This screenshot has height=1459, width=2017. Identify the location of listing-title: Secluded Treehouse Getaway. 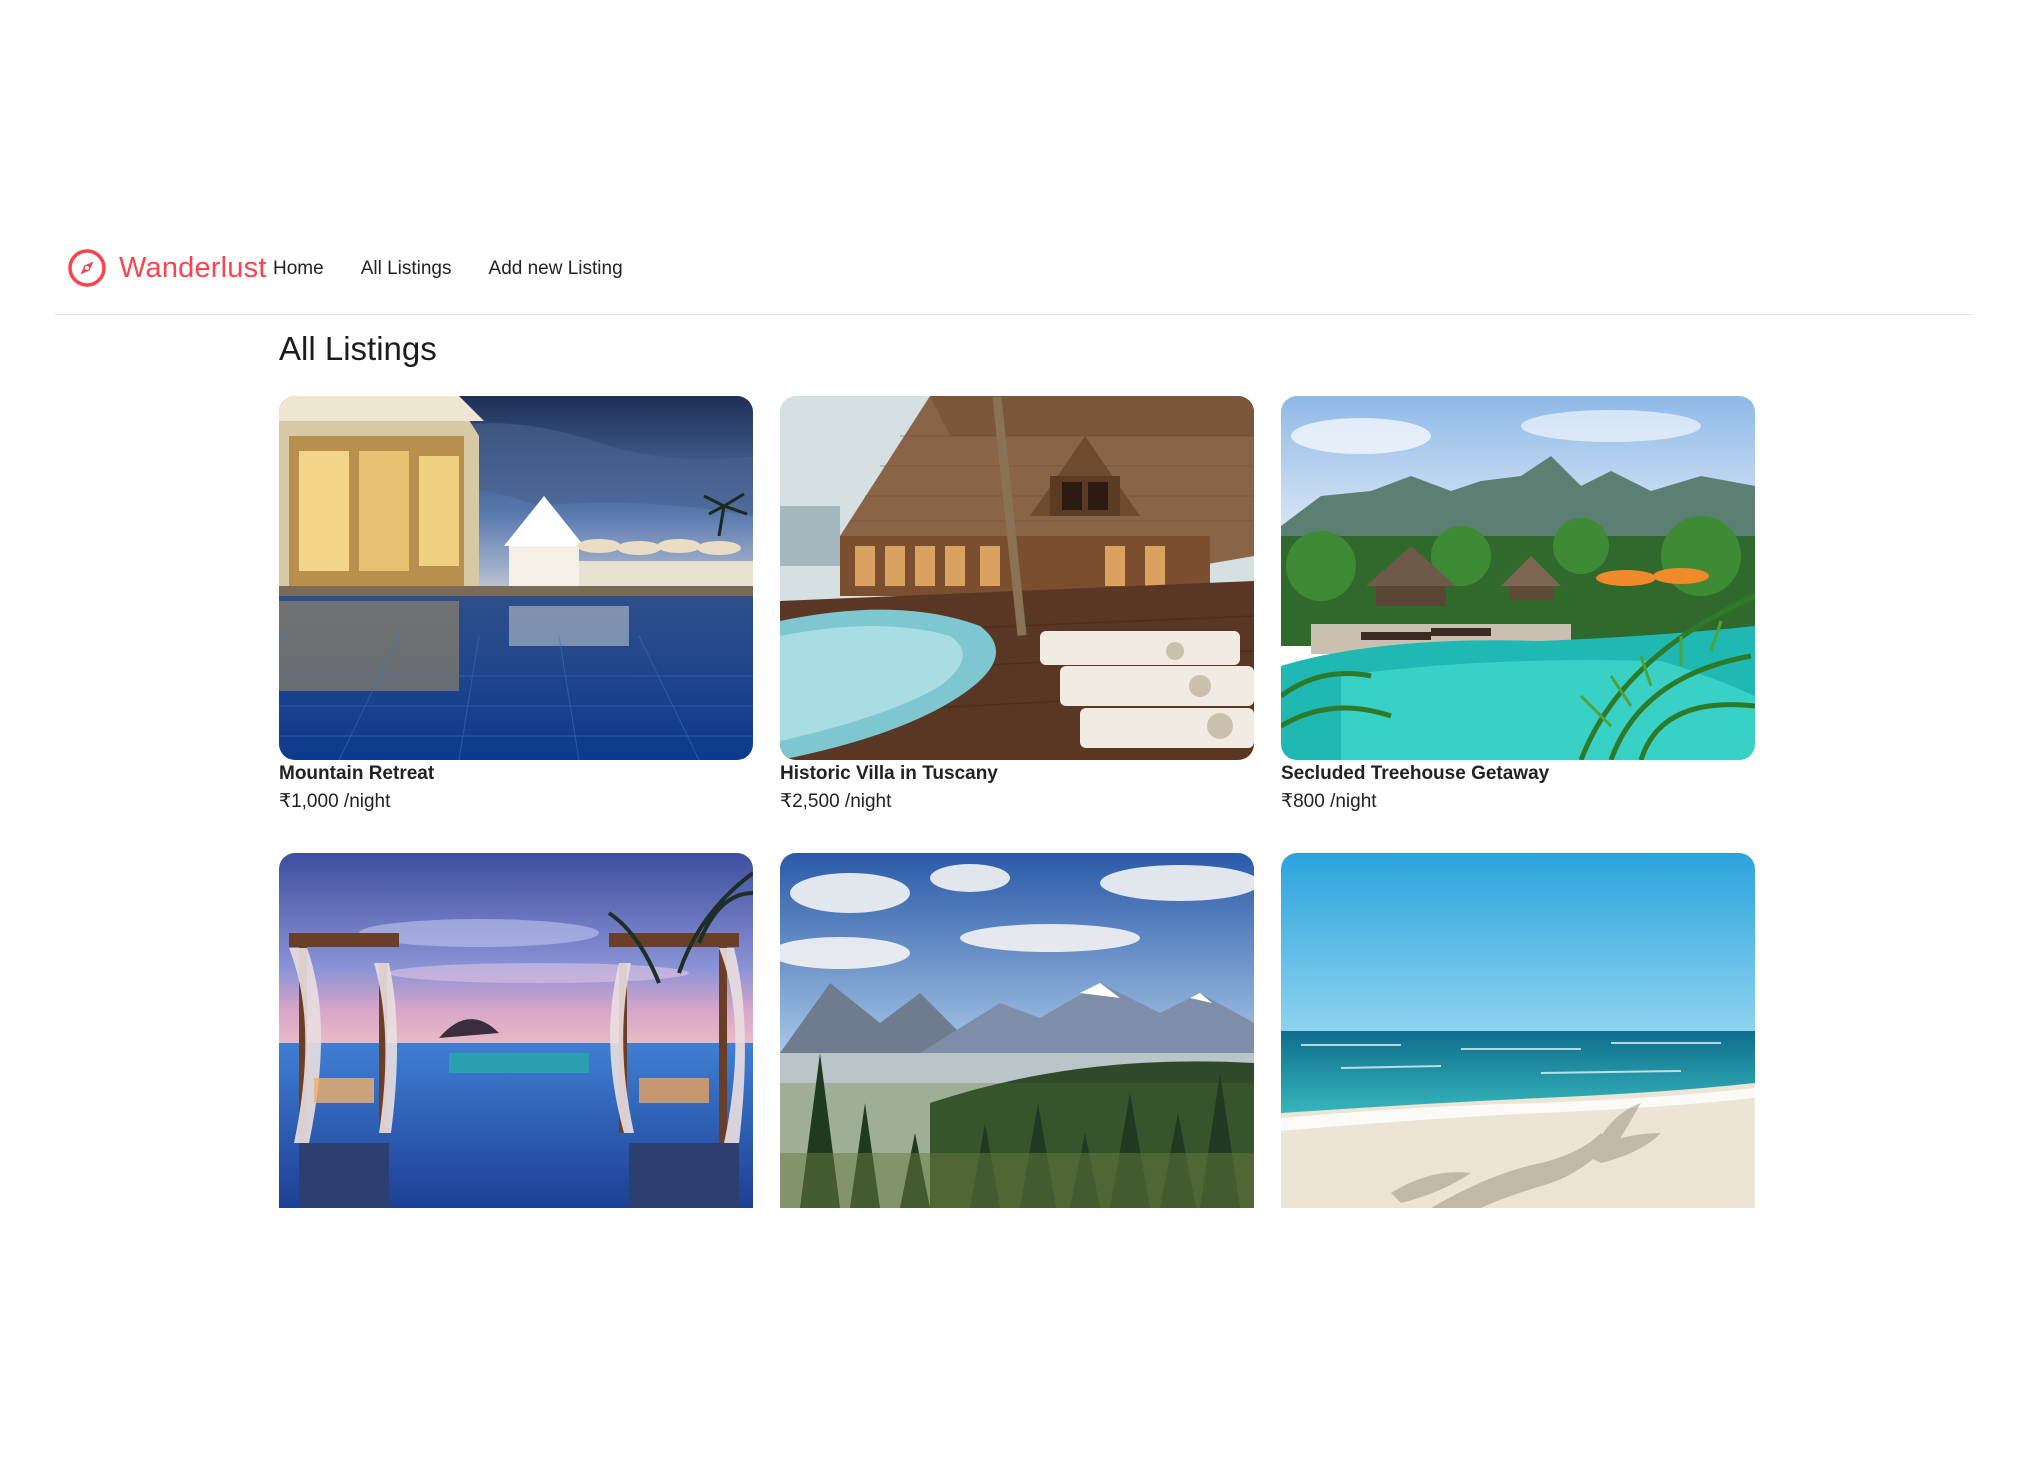
(1415, 773).